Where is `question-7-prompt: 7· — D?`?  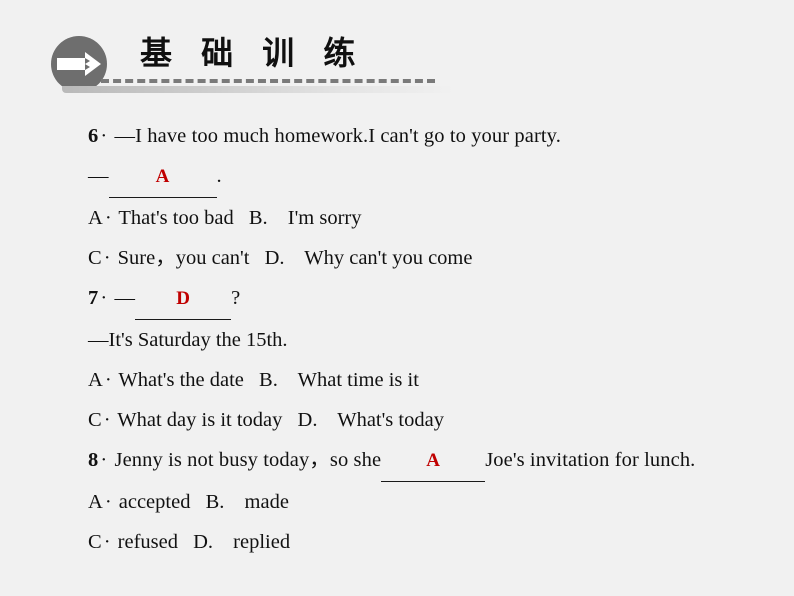
question-7-prompt: 7· — D? is located at coordinates (418, 299).